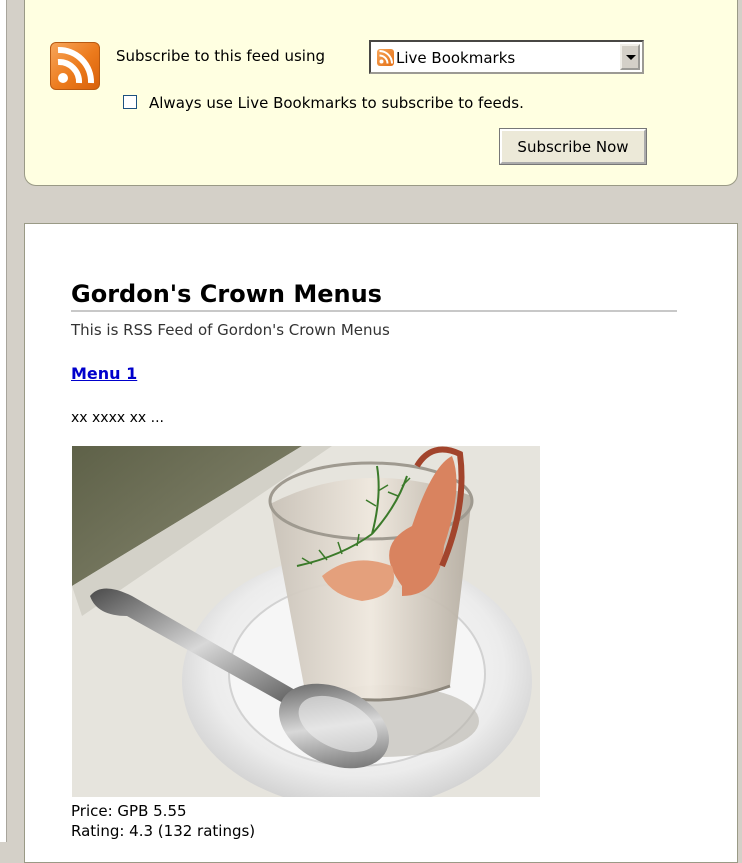 The image size is (742, 863). What do you see at coordinates (230, 330) in the screenshot?
I see `feed-subtitle: This is RSS Feed of Gordon's Crown Menus` at bounding box center [230, 330].